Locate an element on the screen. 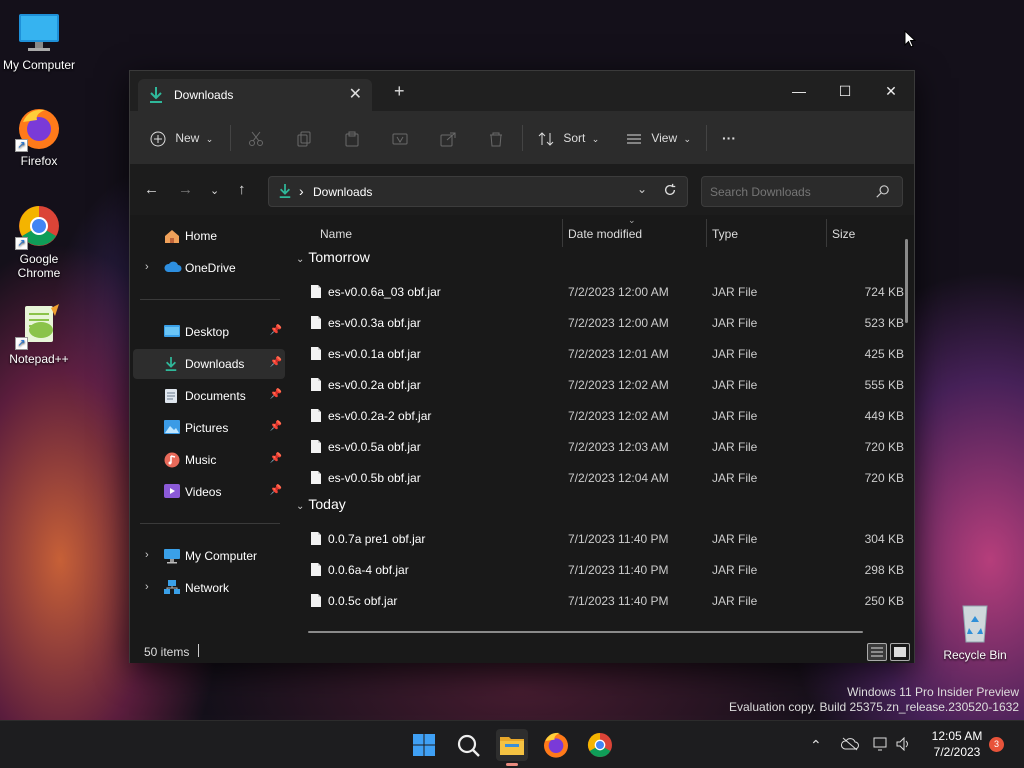 This screenshot has width=1024, height=768. clipboard-icon is located at coordinates (352, 139).